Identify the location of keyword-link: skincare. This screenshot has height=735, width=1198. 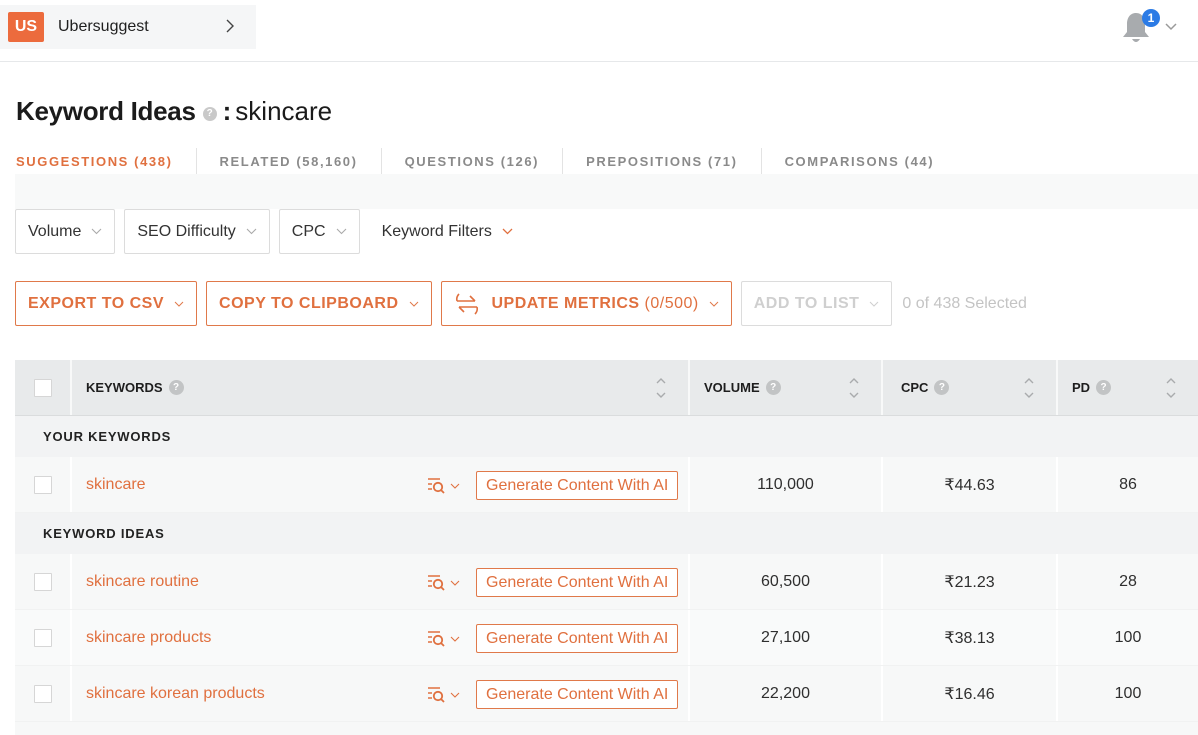
(116, 485).